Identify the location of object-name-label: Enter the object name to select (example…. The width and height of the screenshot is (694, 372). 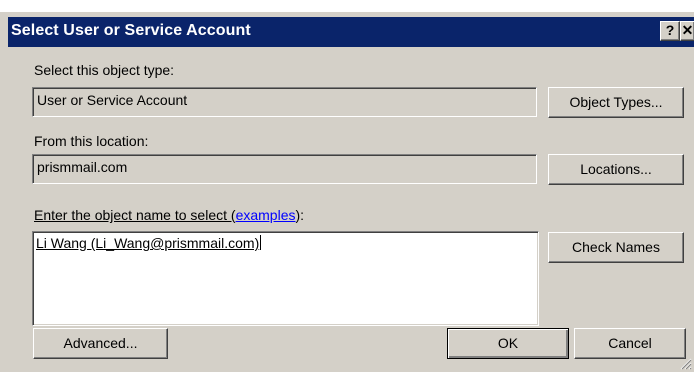
(169, 215).